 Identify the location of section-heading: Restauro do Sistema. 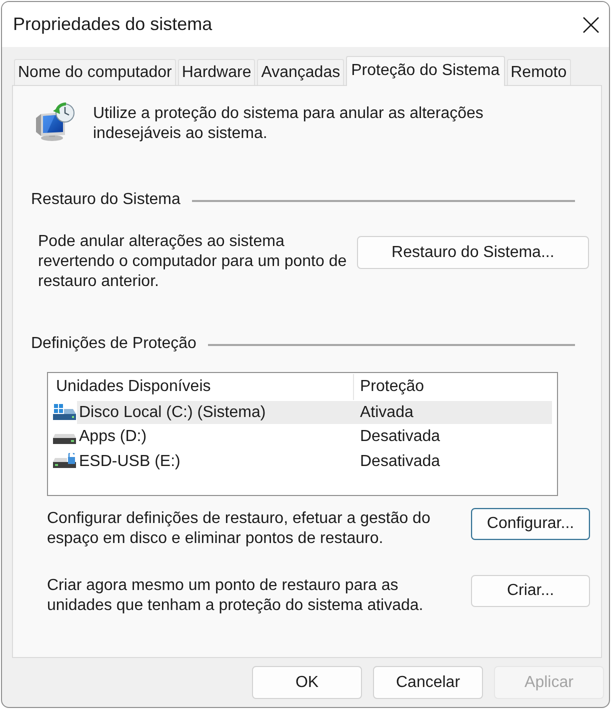
(105, 200).